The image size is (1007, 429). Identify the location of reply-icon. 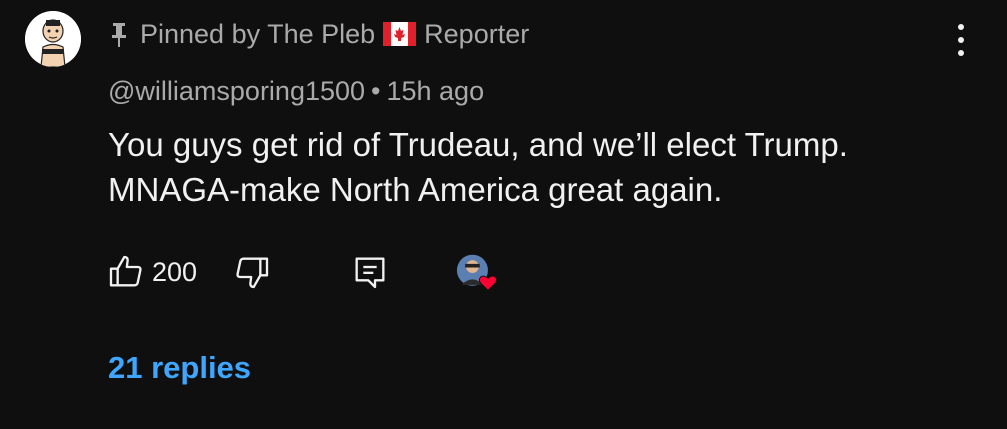
(370, 273).